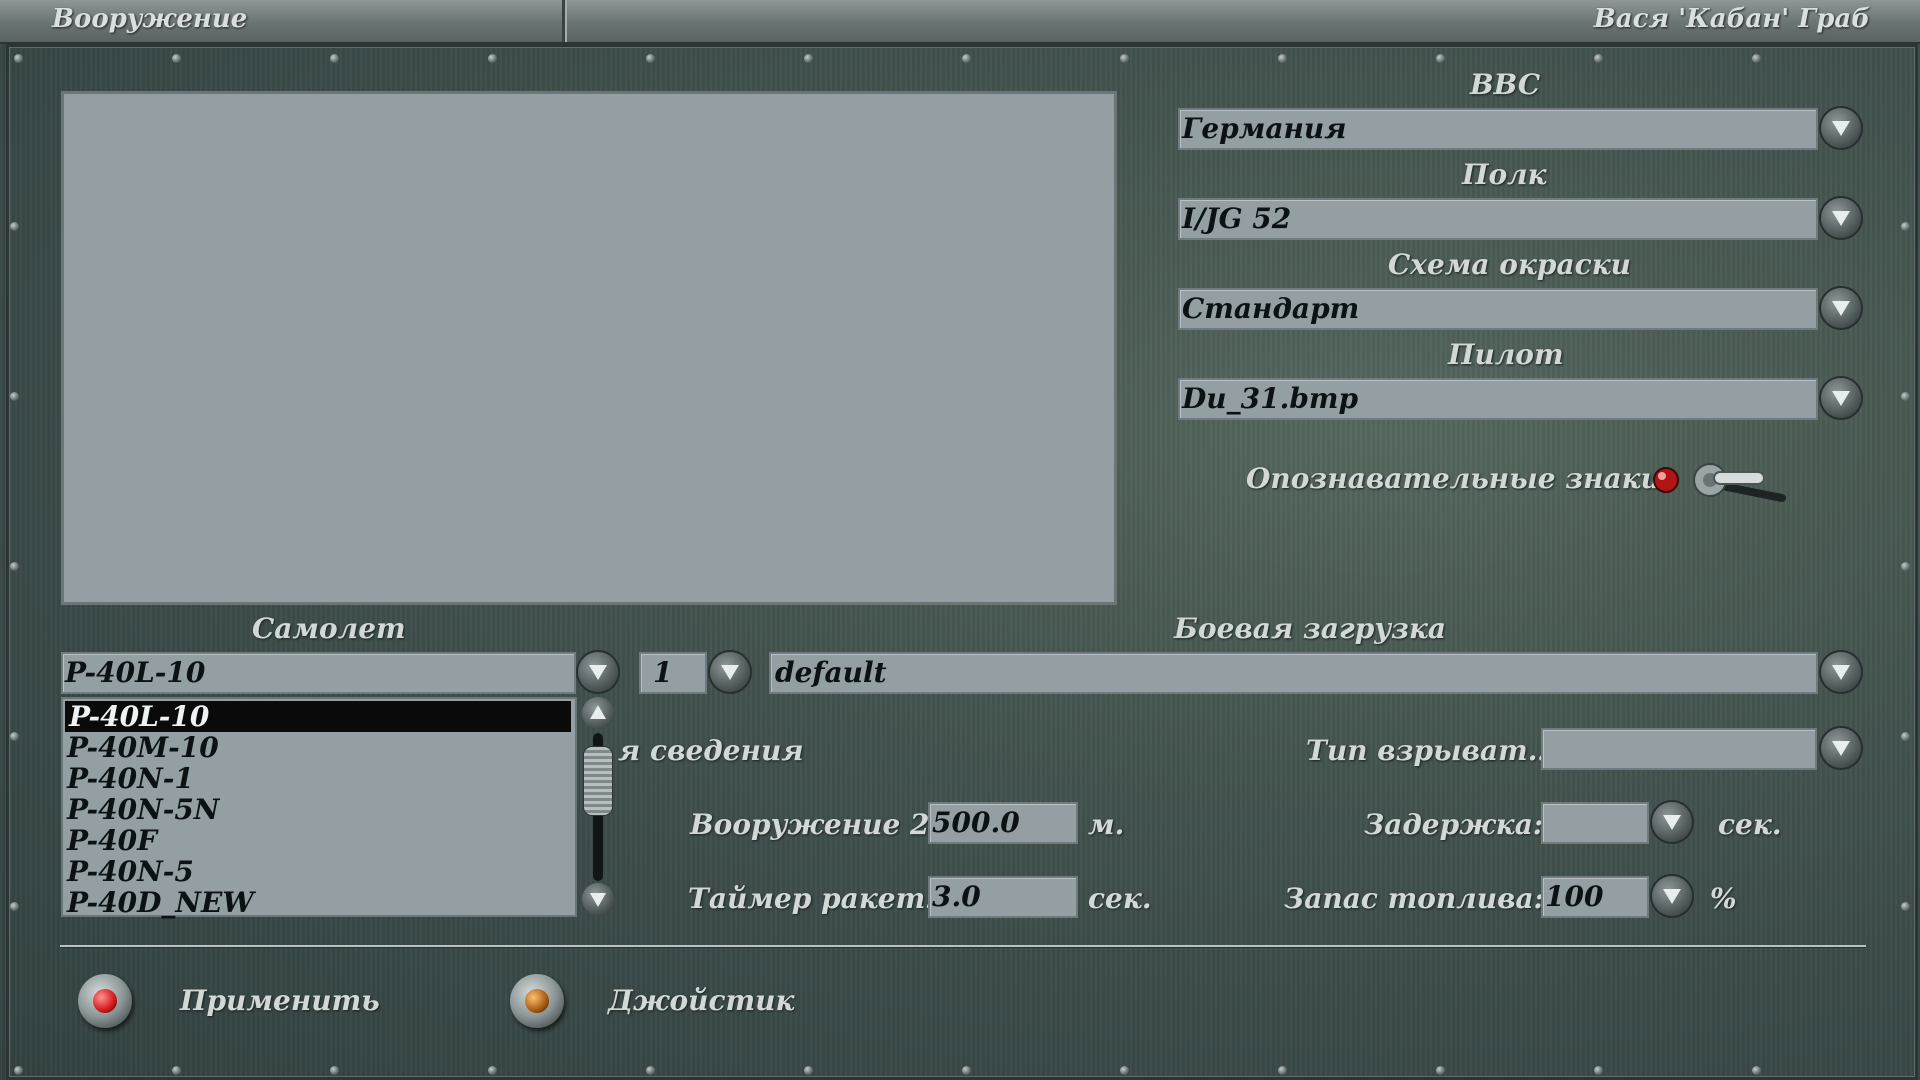 This screenshot has height=1080, width=1920. I want to click on apply-button, so click(105, 1001).